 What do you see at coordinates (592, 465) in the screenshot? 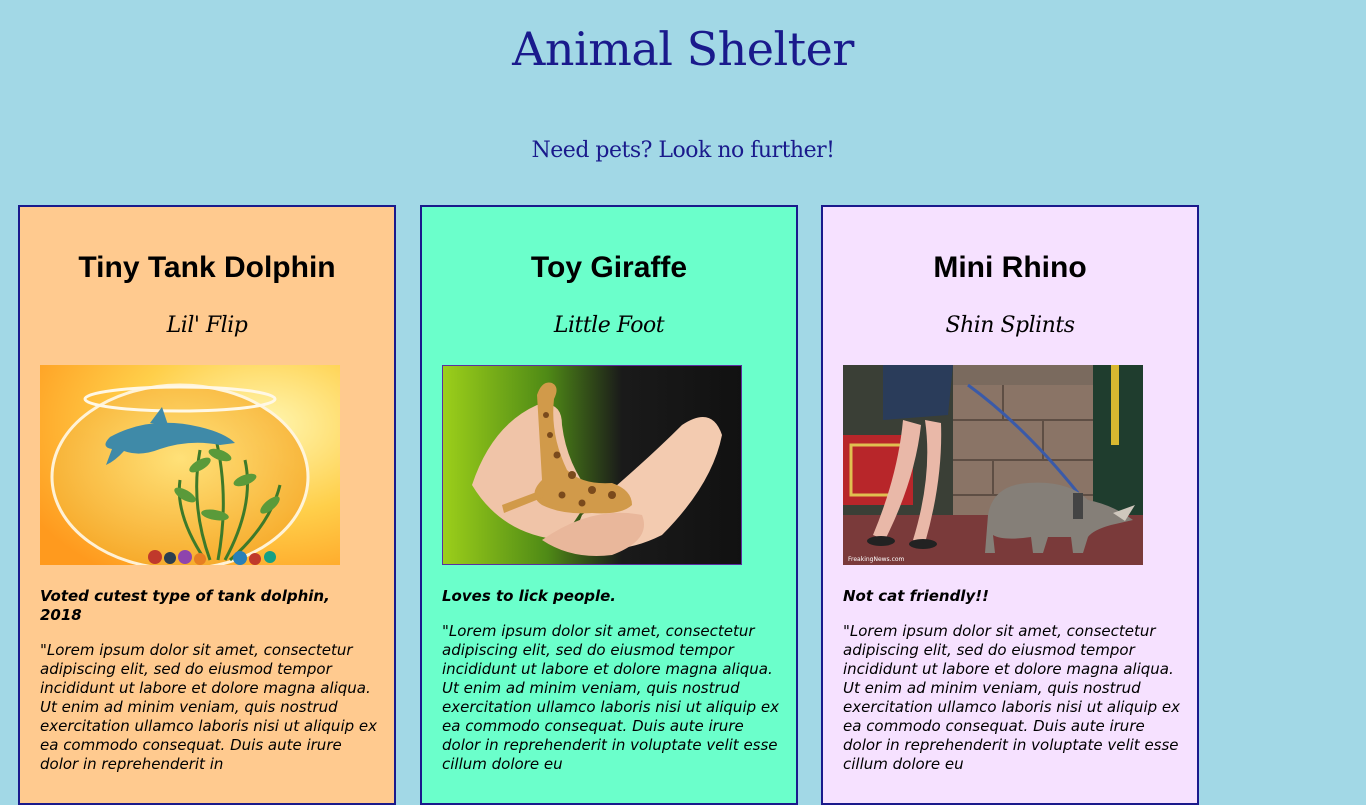
I see `giraffe-photo` at bounding box center [592, 465].